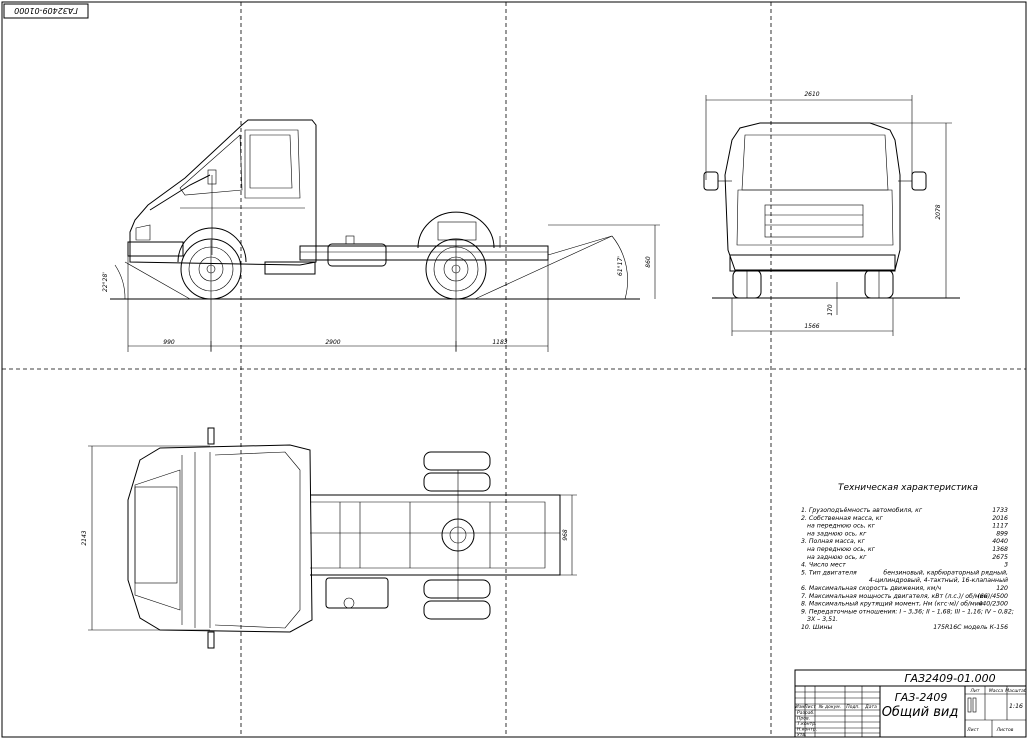  What do you see at coordinates (620, 266) in the screenshot?
I see `dim-rear-angle: 61°17'` at bounding box center [620, 266].